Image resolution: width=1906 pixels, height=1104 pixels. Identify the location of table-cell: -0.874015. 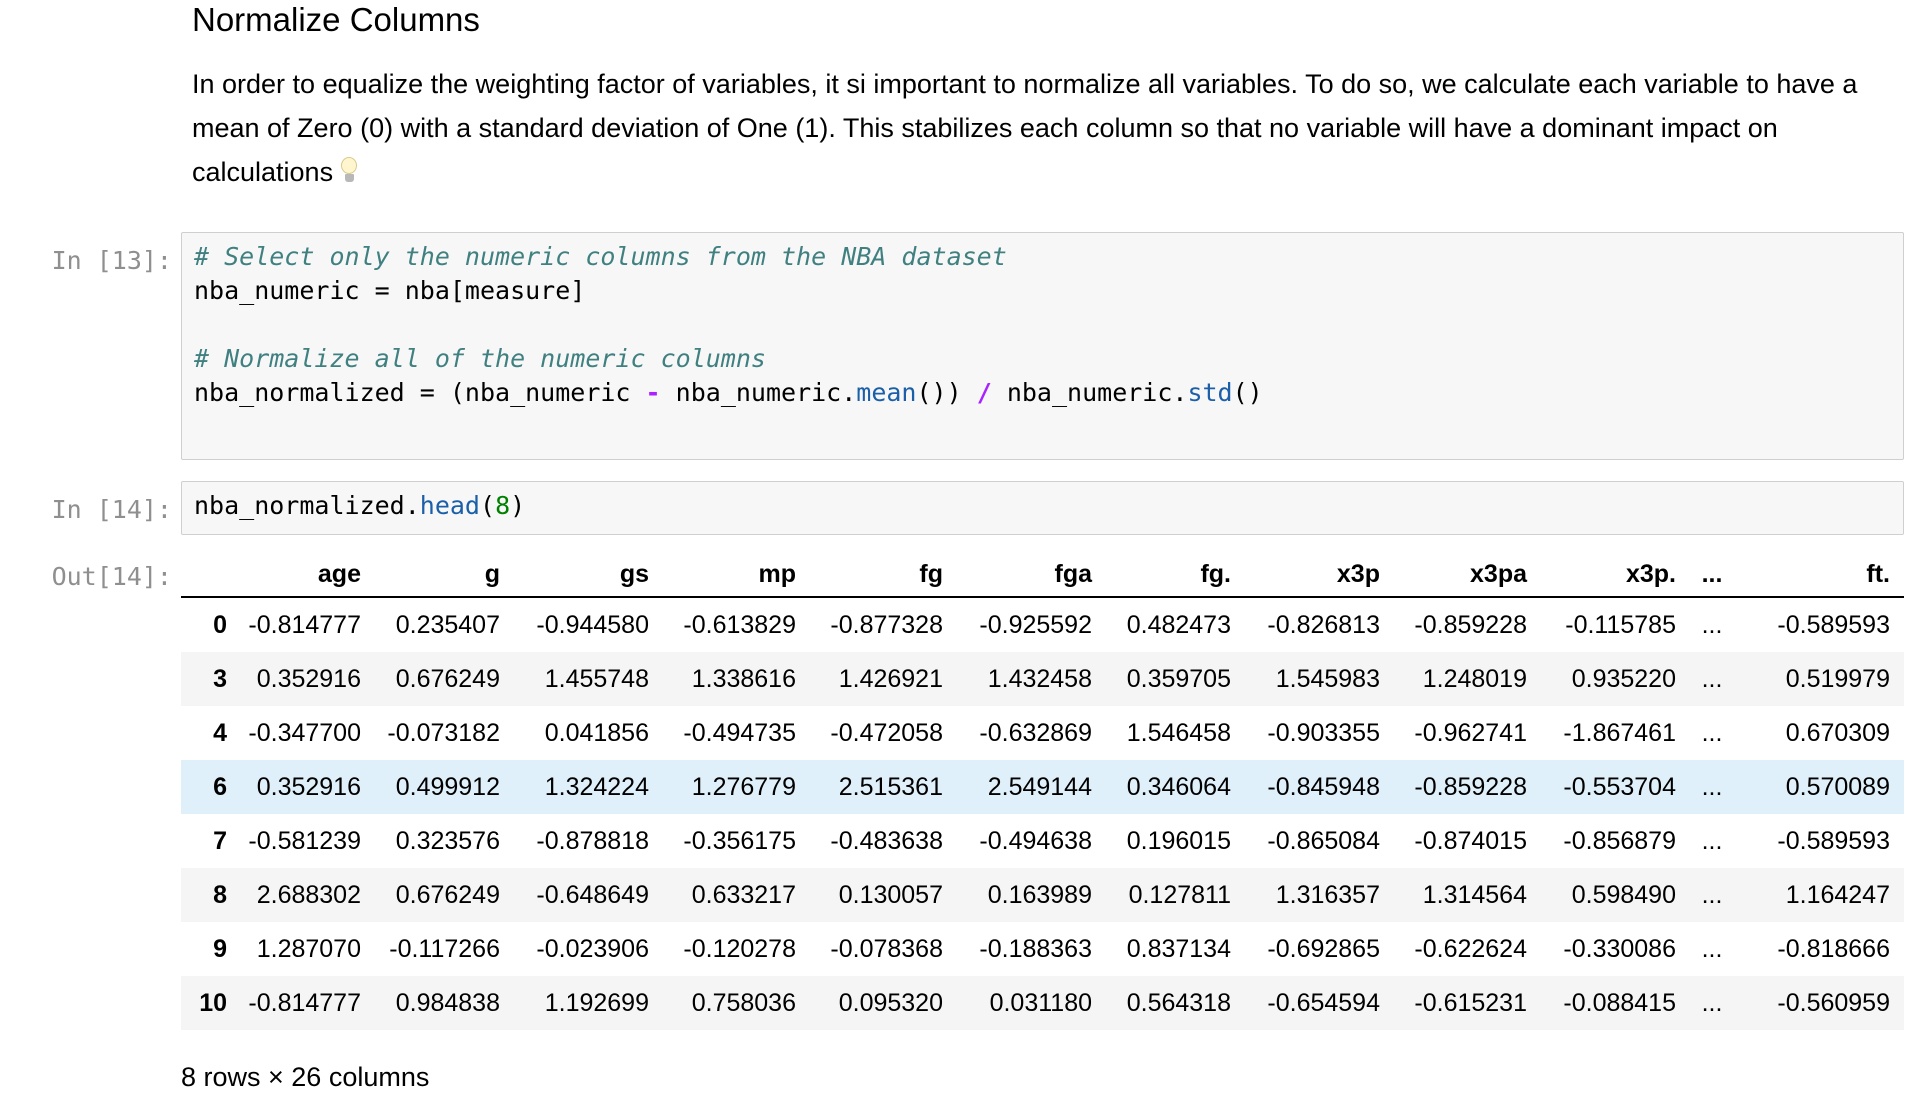
(1470, 840).